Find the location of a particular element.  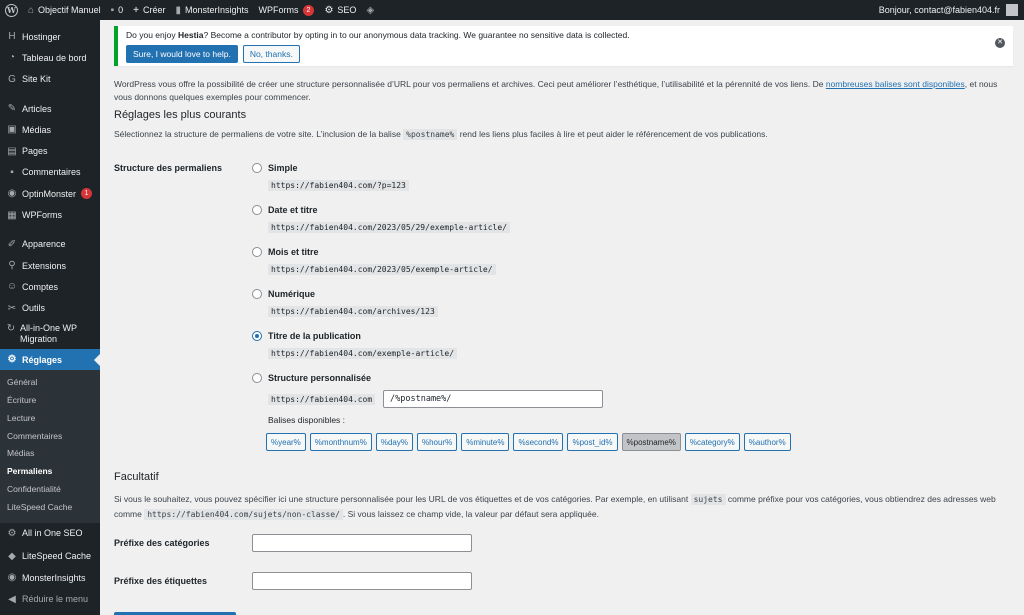

media-icon: ▣ is located at coordinates (12, 130).